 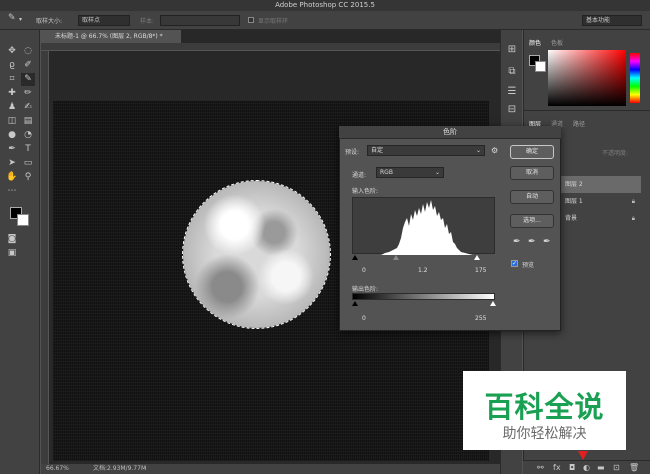 What do you see at coordinates (200, 20) in the screenshot?
I see `sample-select` at bounding box center [200, 20].